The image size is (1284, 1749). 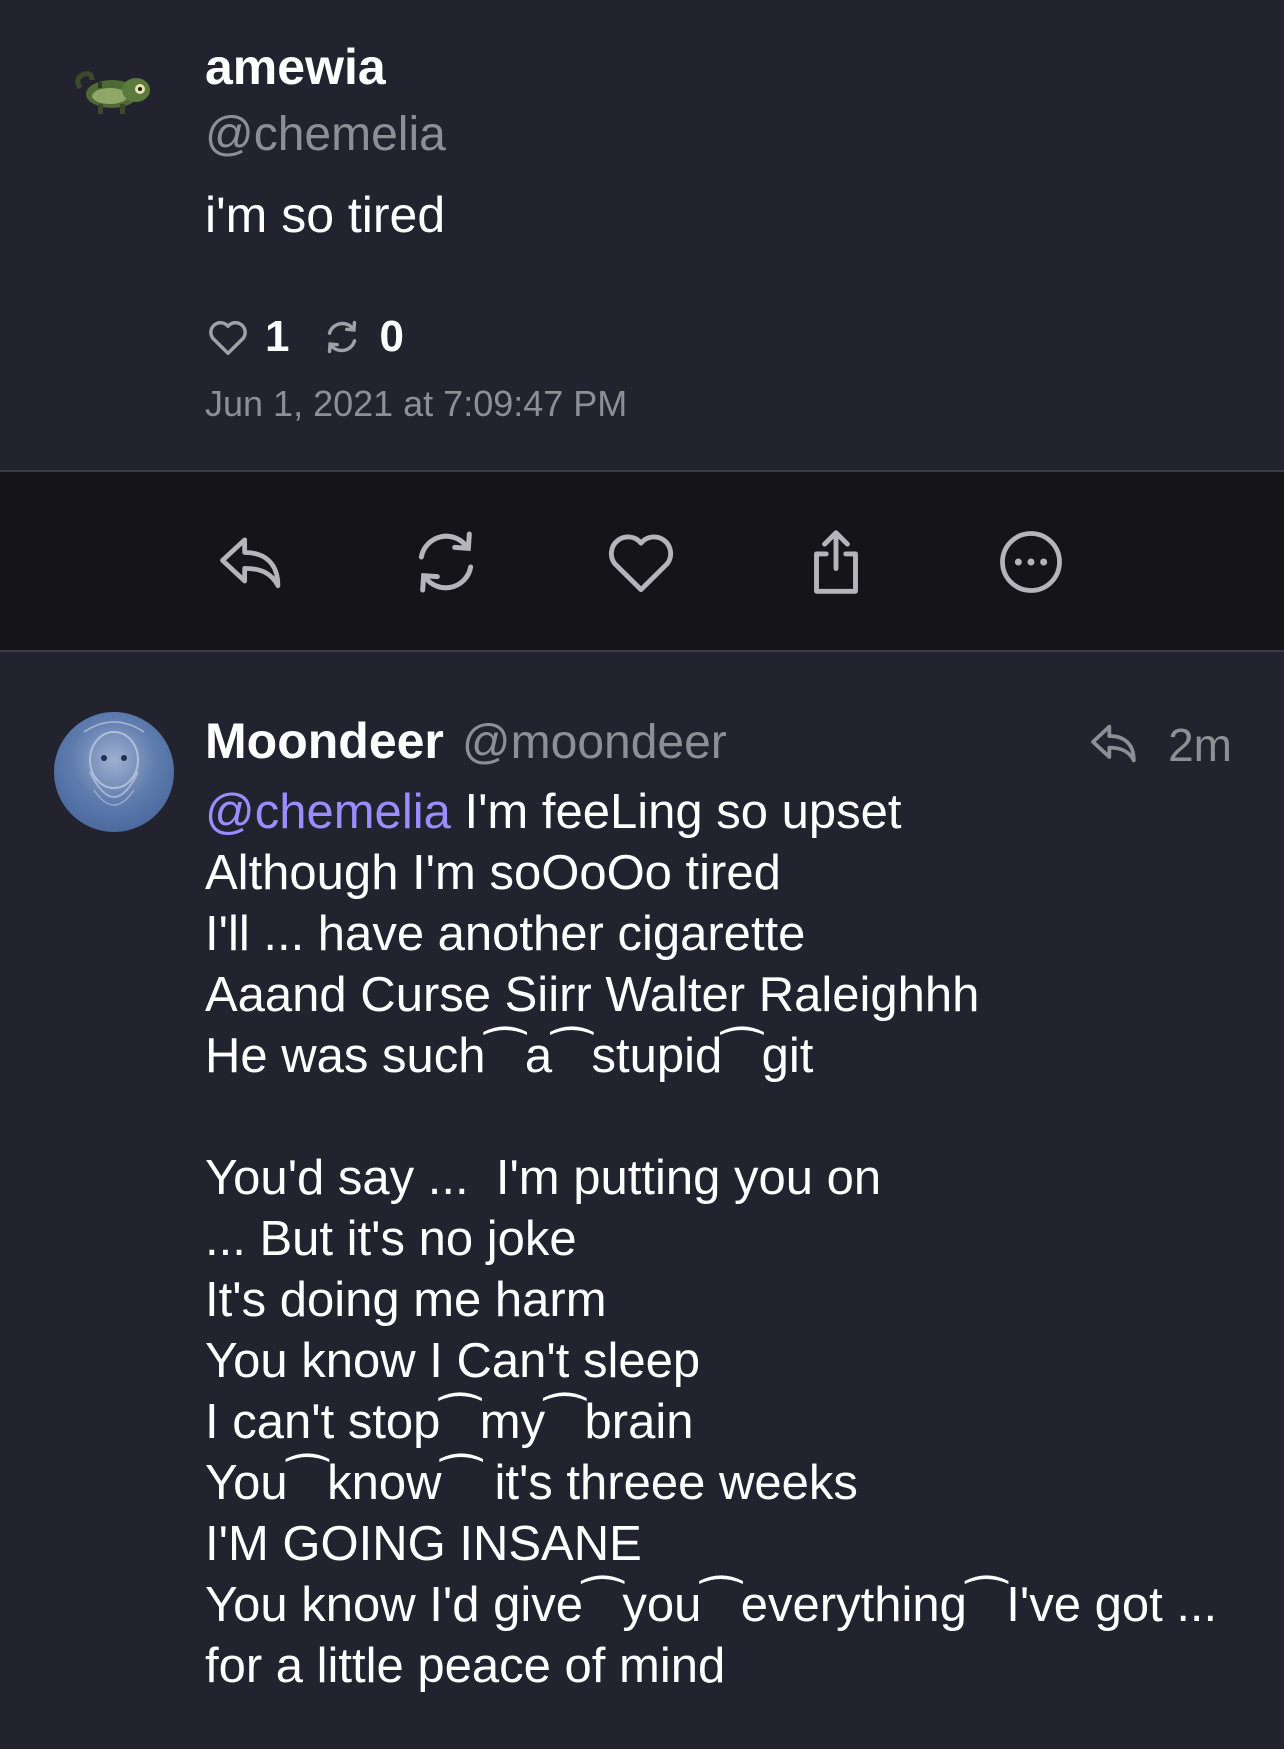 I want to click on reply-author-handle: @moondeer, so click(x=594, y=742).